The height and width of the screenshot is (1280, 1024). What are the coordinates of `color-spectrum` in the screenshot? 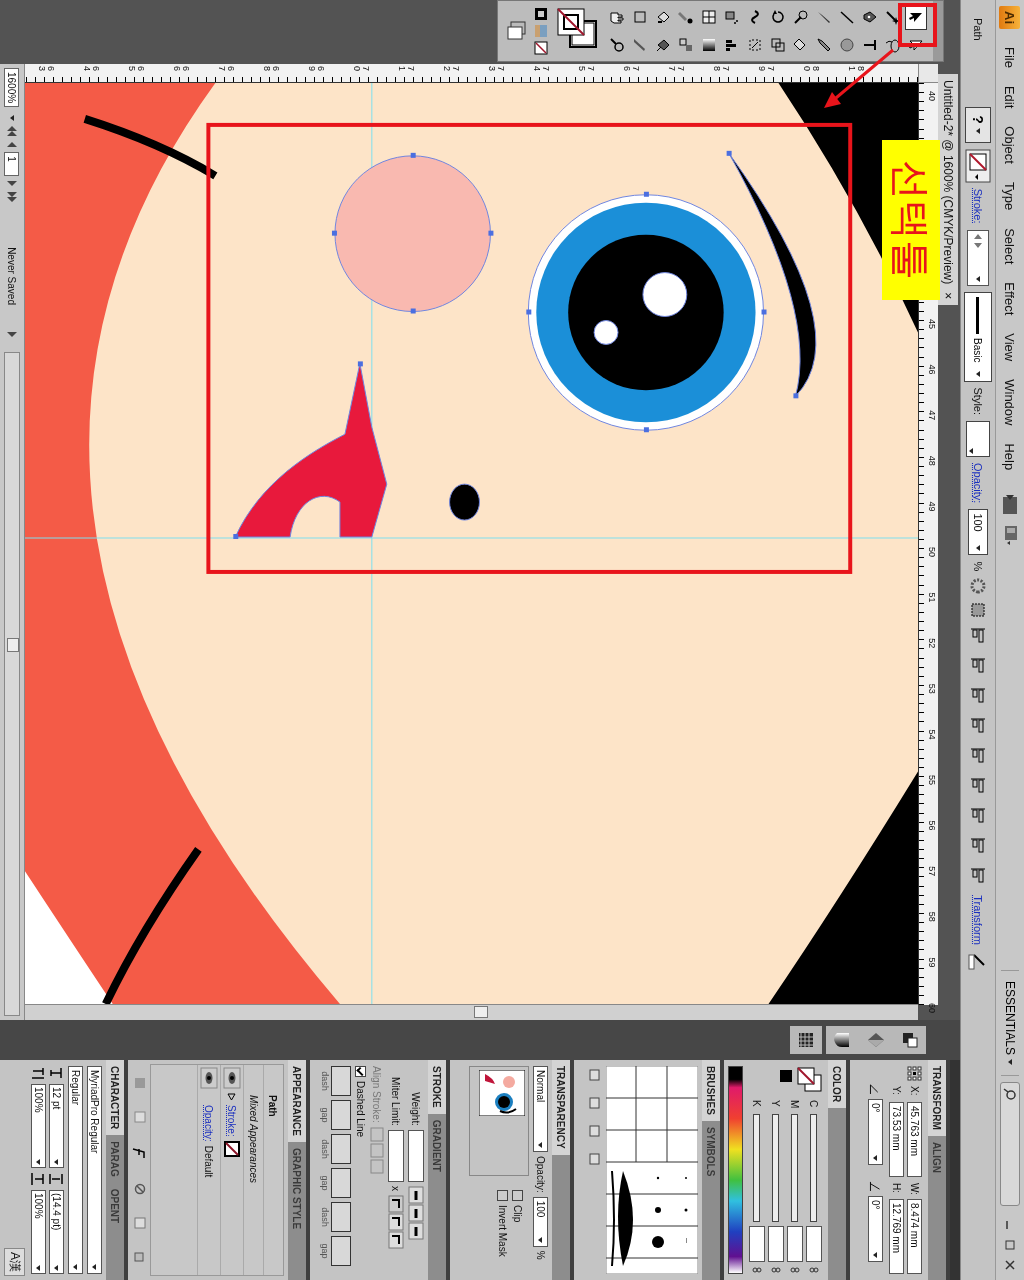 It's located at (735, 1170).